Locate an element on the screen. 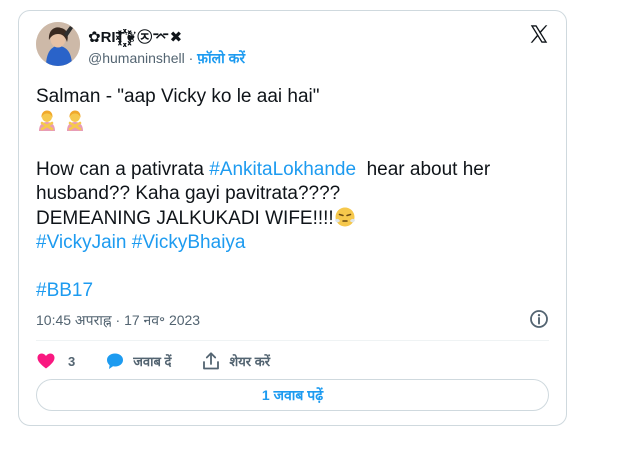  face-with-steam-icon is located at coordinates (344, 217).